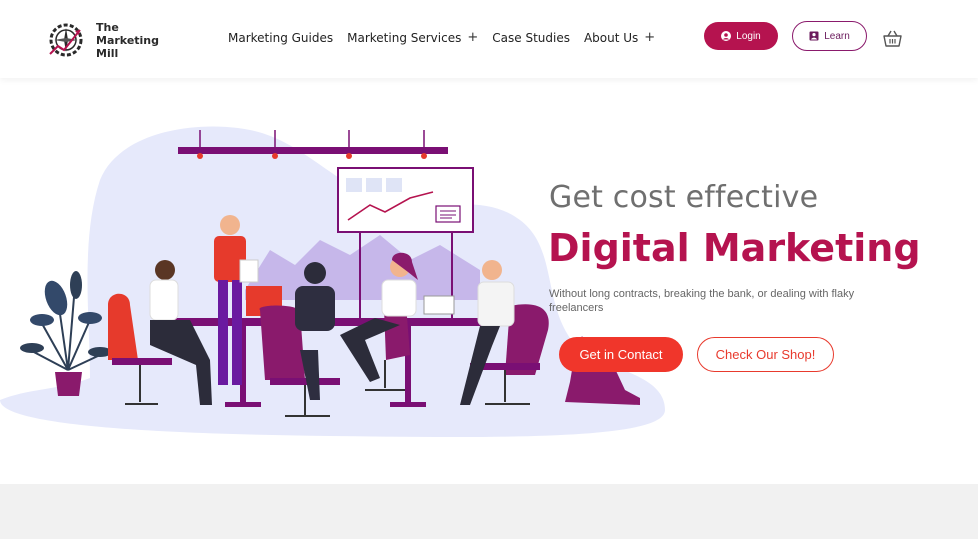 This screenshot has width=978, height=539. I want to click on learn-button: Learn, so click(829, 36).